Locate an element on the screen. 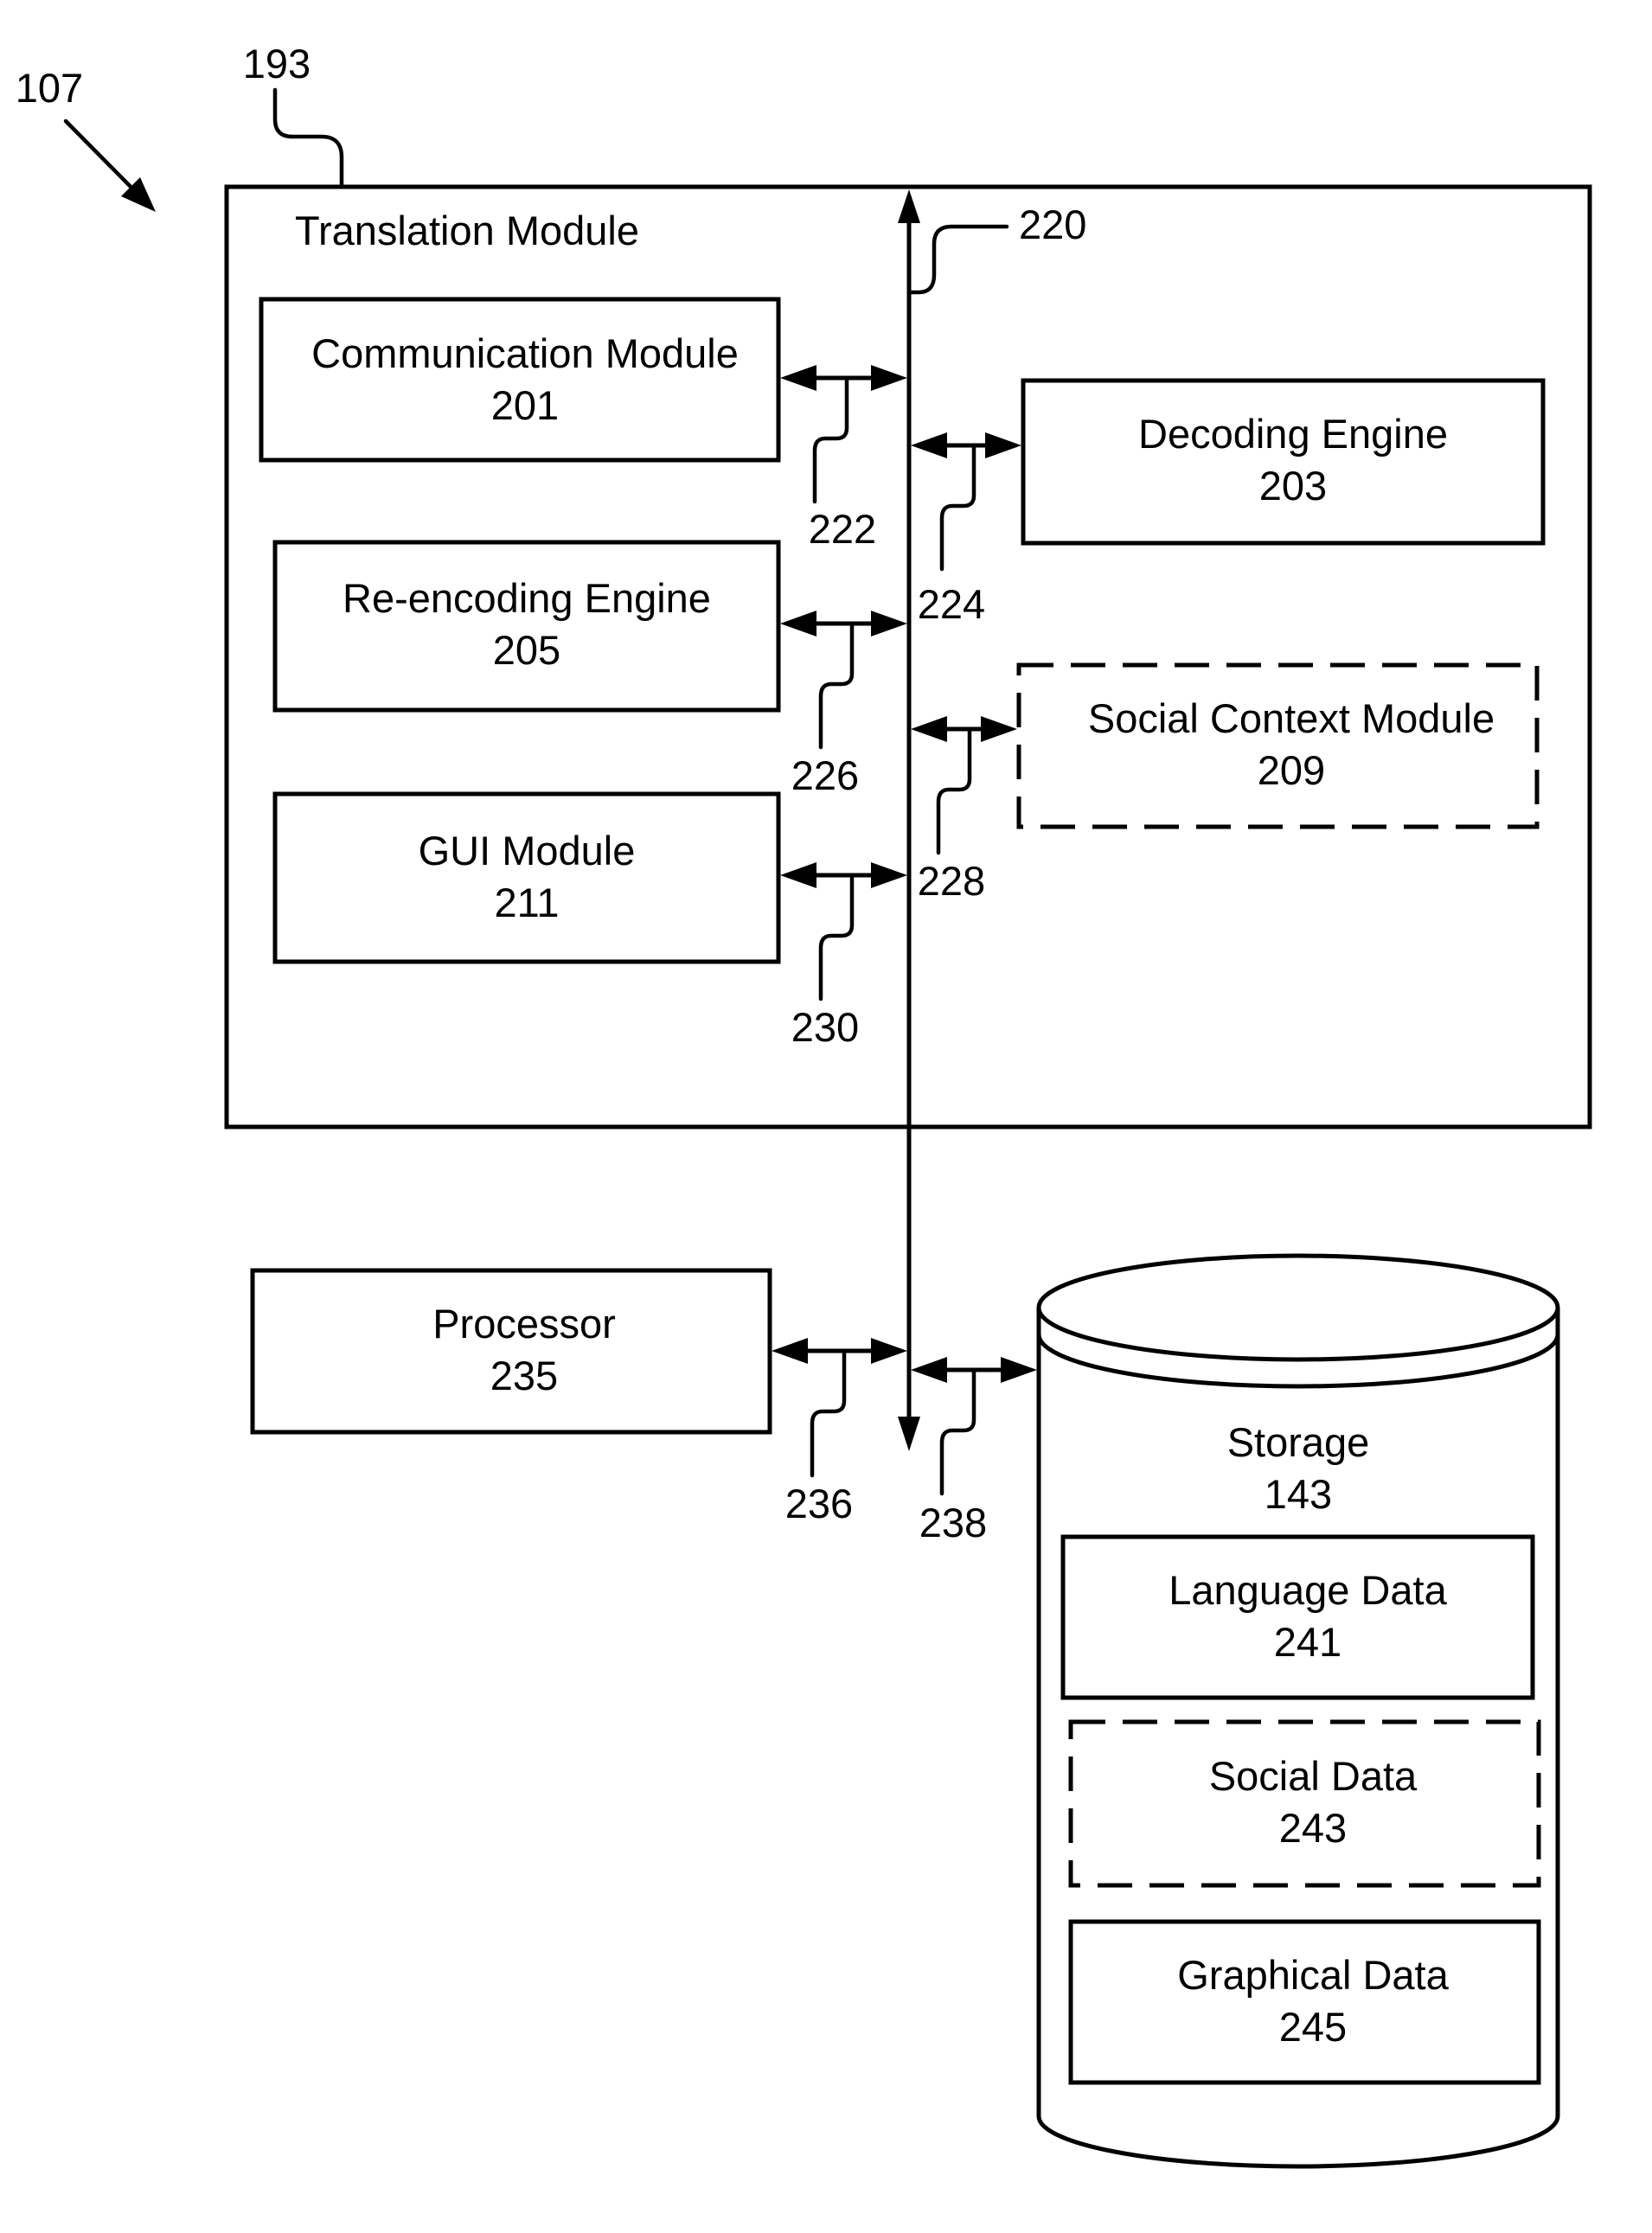 The width and height of the screenshot is (1652, 2233). ref-label-220: 220 is located at coordinates (1053, 224).